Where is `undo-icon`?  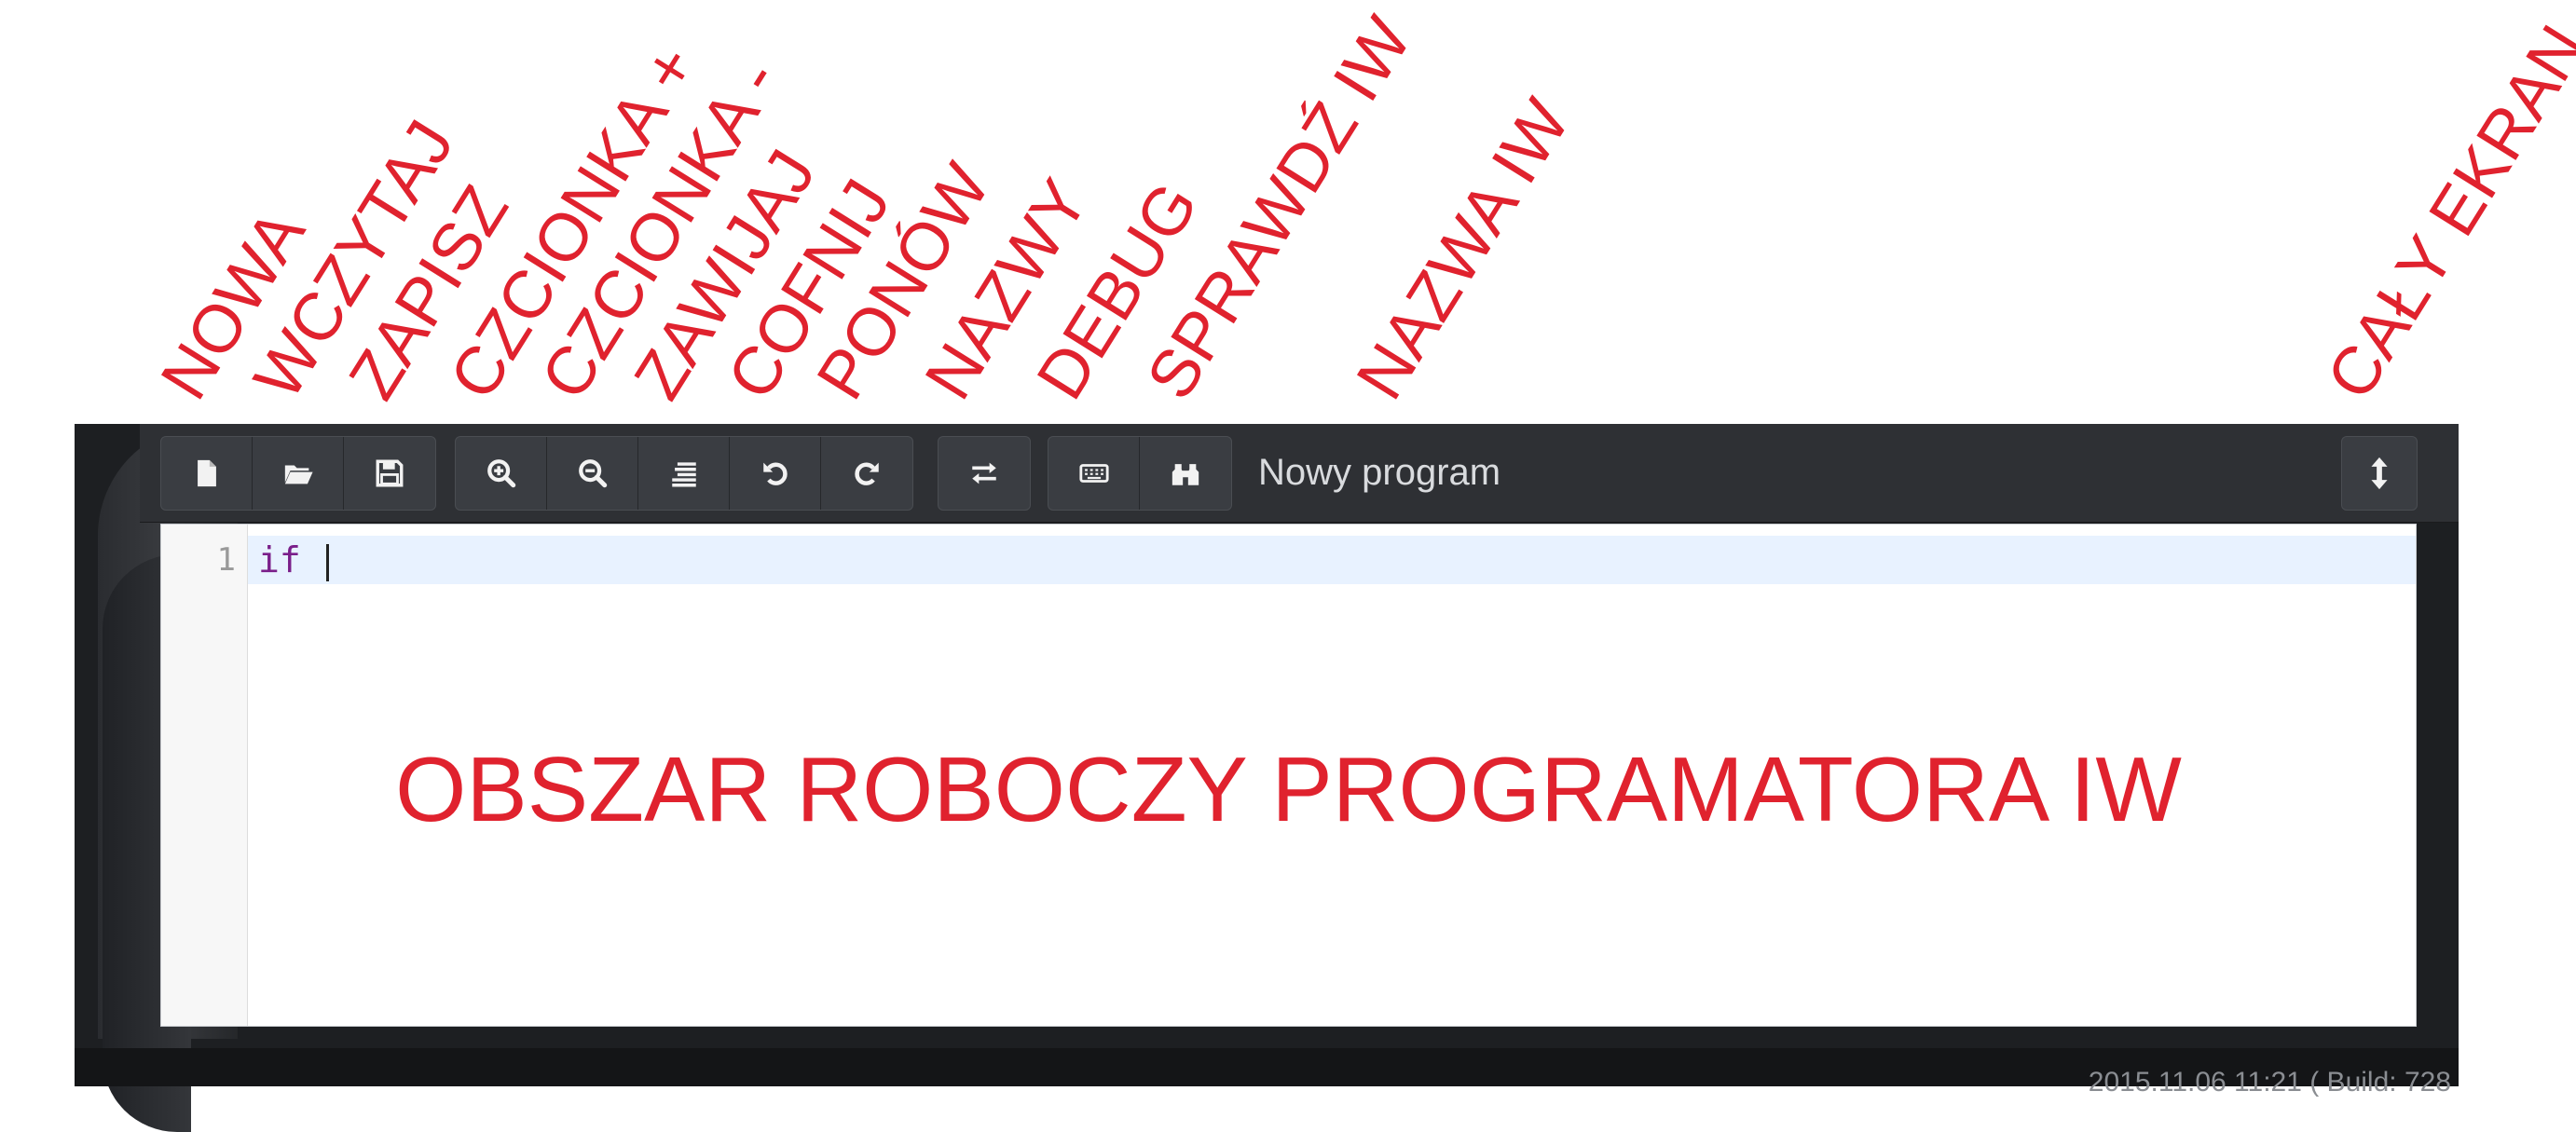 undo-icon is located at coordinates (775, 474).